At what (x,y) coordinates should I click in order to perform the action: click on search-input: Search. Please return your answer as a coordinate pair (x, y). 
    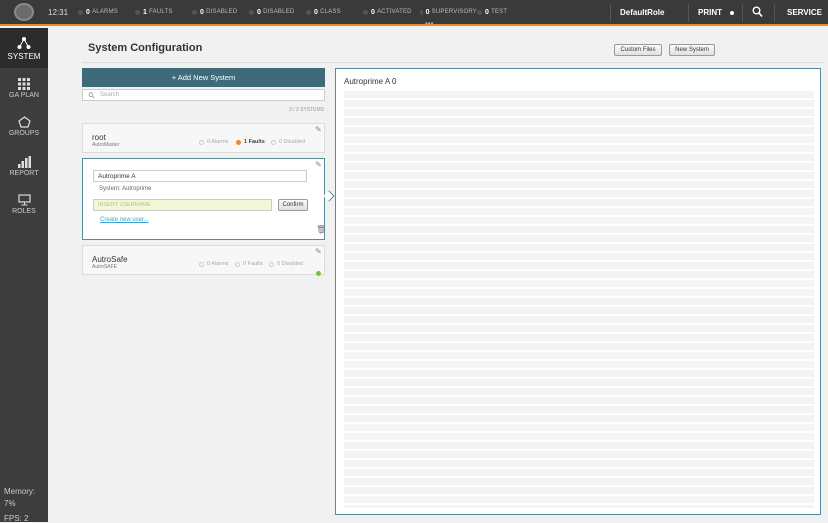
    Looking at the image, I should click on (203, 95).